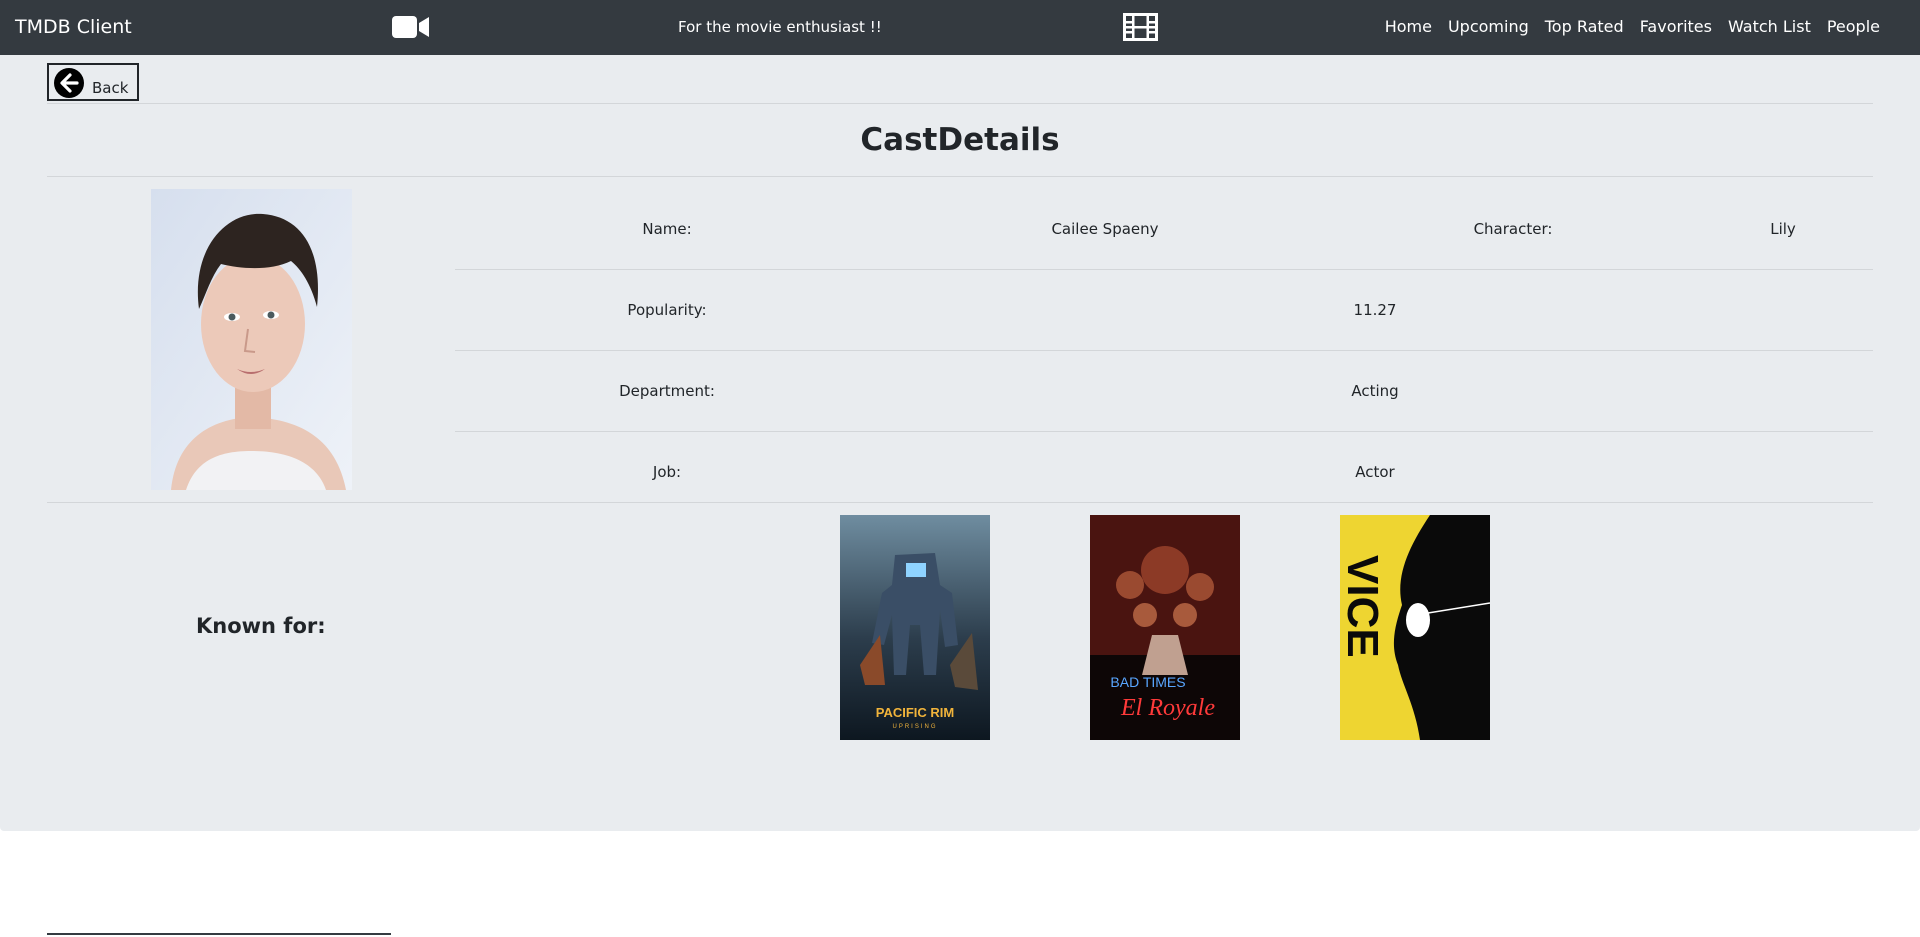  I want to click on poster-title-text: PACIFIC RIM, so click(915, 712).